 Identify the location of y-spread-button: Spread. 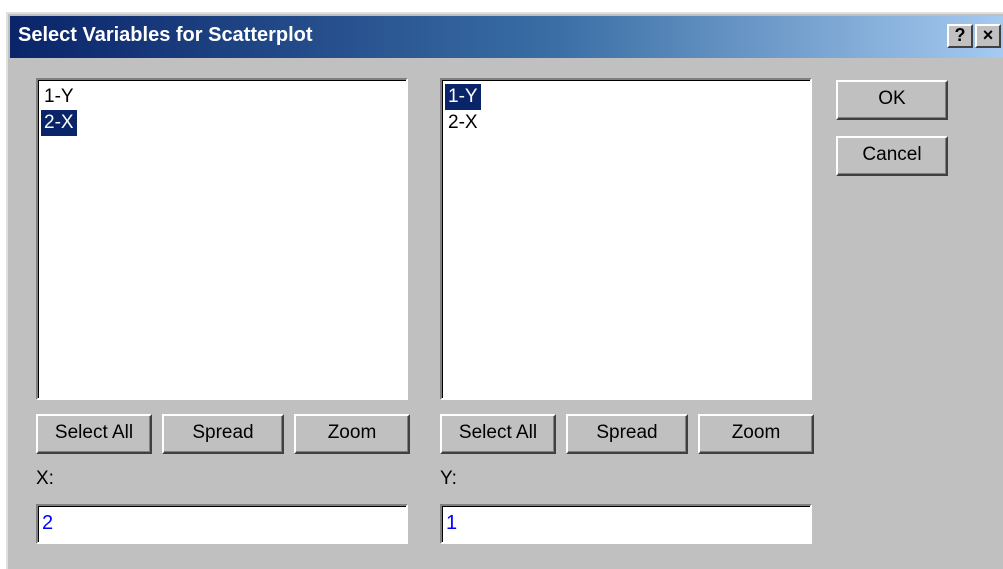
(627, 434).